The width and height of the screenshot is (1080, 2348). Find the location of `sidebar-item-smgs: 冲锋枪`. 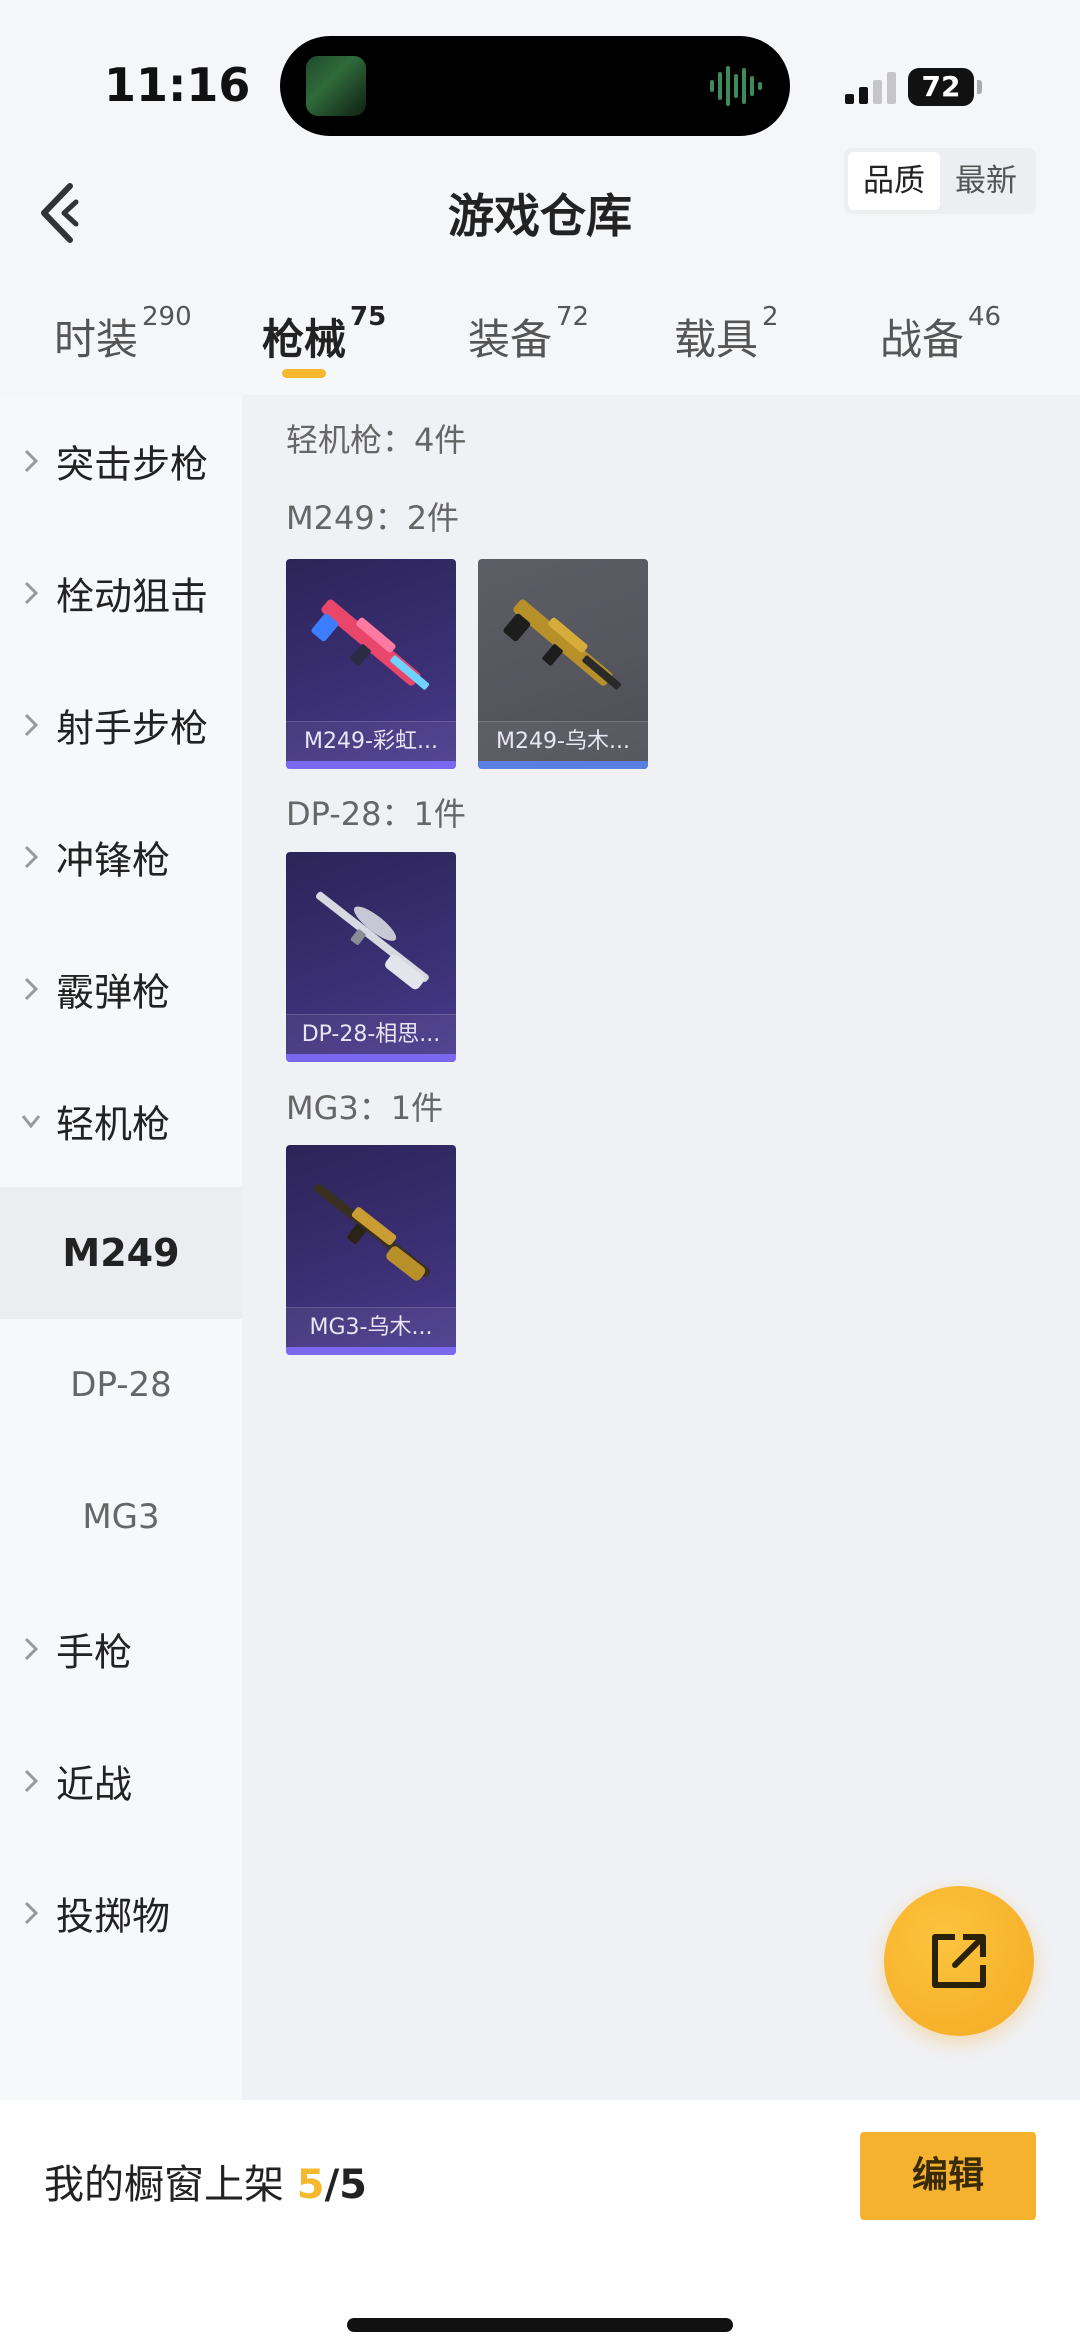

sidebar-item-smgs: 冲锋枪 is located at coordinates (121, 857).